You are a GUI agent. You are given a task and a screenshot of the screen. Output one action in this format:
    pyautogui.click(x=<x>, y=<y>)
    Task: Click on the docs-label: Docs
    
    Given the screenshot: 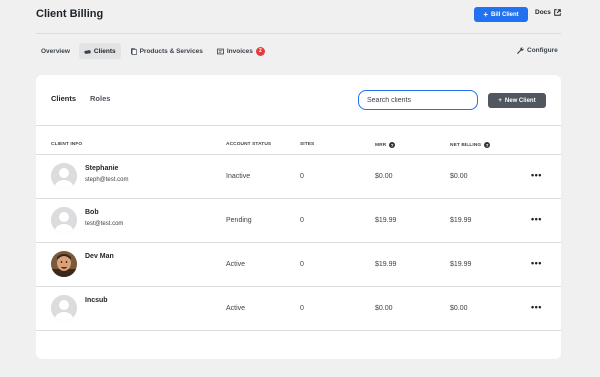 What is the action you would take?
    pyautogui.click(x=543, y=12)
    